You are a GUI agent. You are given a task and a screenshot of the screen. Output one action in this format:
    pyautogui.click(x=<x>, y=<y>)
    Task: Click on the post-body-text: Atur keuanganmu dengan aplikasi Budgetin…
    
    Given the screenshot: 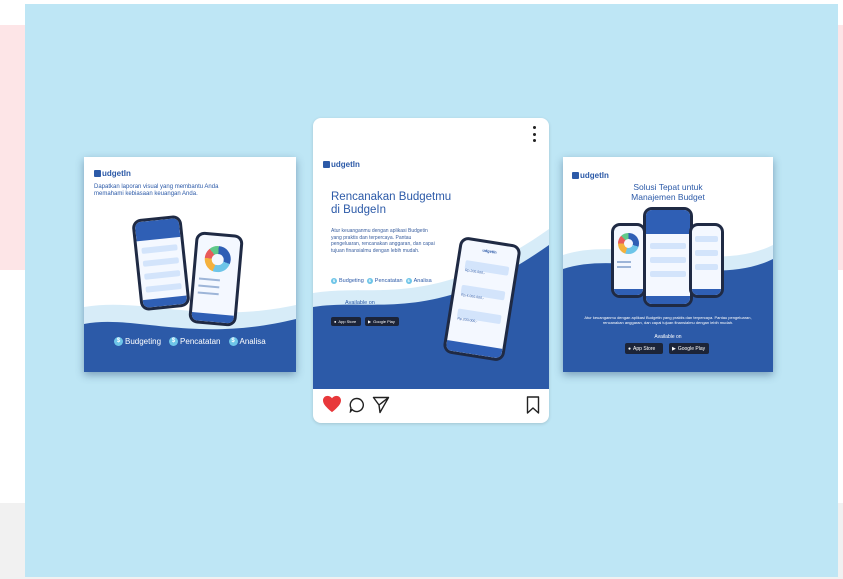 What is the action you would take?
    pyautogui.click(x=383, y=241)
    